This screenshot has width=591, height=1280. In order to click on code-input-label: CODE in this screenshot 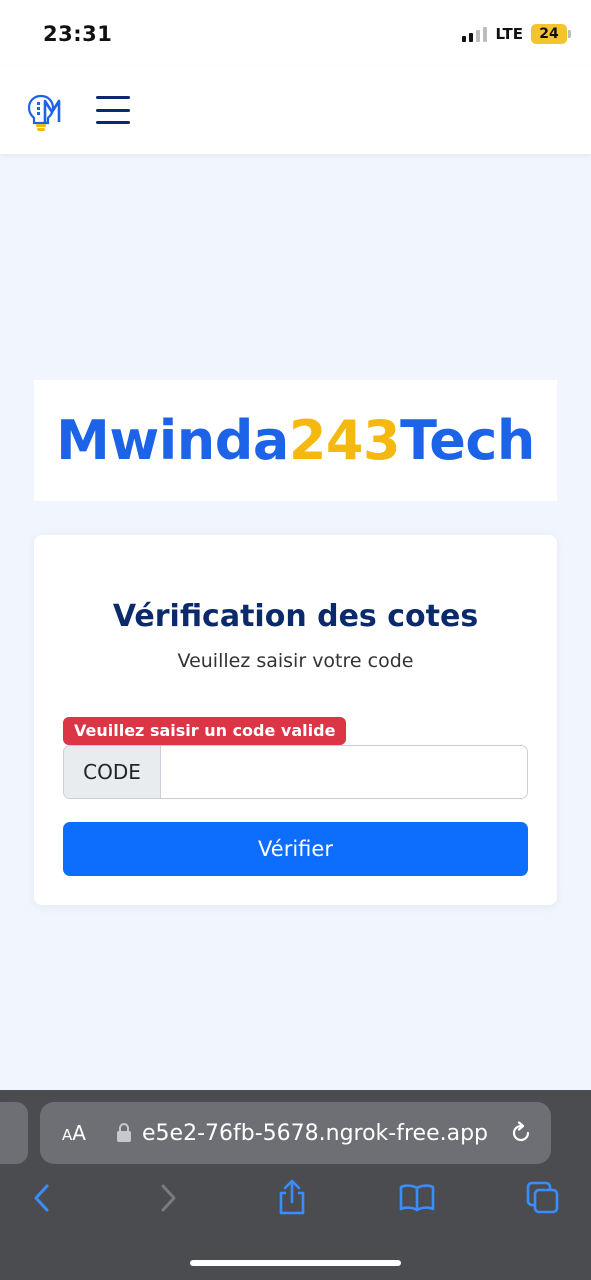, I will do `click(112, 772)`.